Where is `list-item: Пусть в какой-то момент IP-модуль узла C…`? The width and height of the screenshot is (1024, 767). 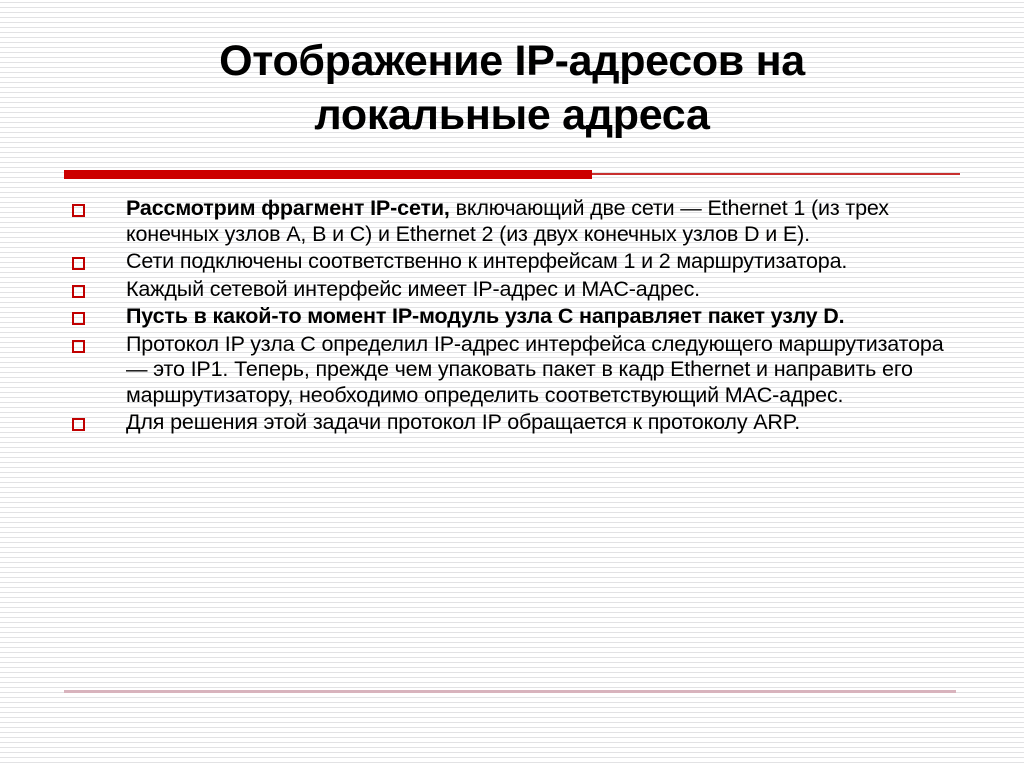
list-item: Пусть в какой-то момент IP-модуль узла C… is located at coordinates (514, 317).